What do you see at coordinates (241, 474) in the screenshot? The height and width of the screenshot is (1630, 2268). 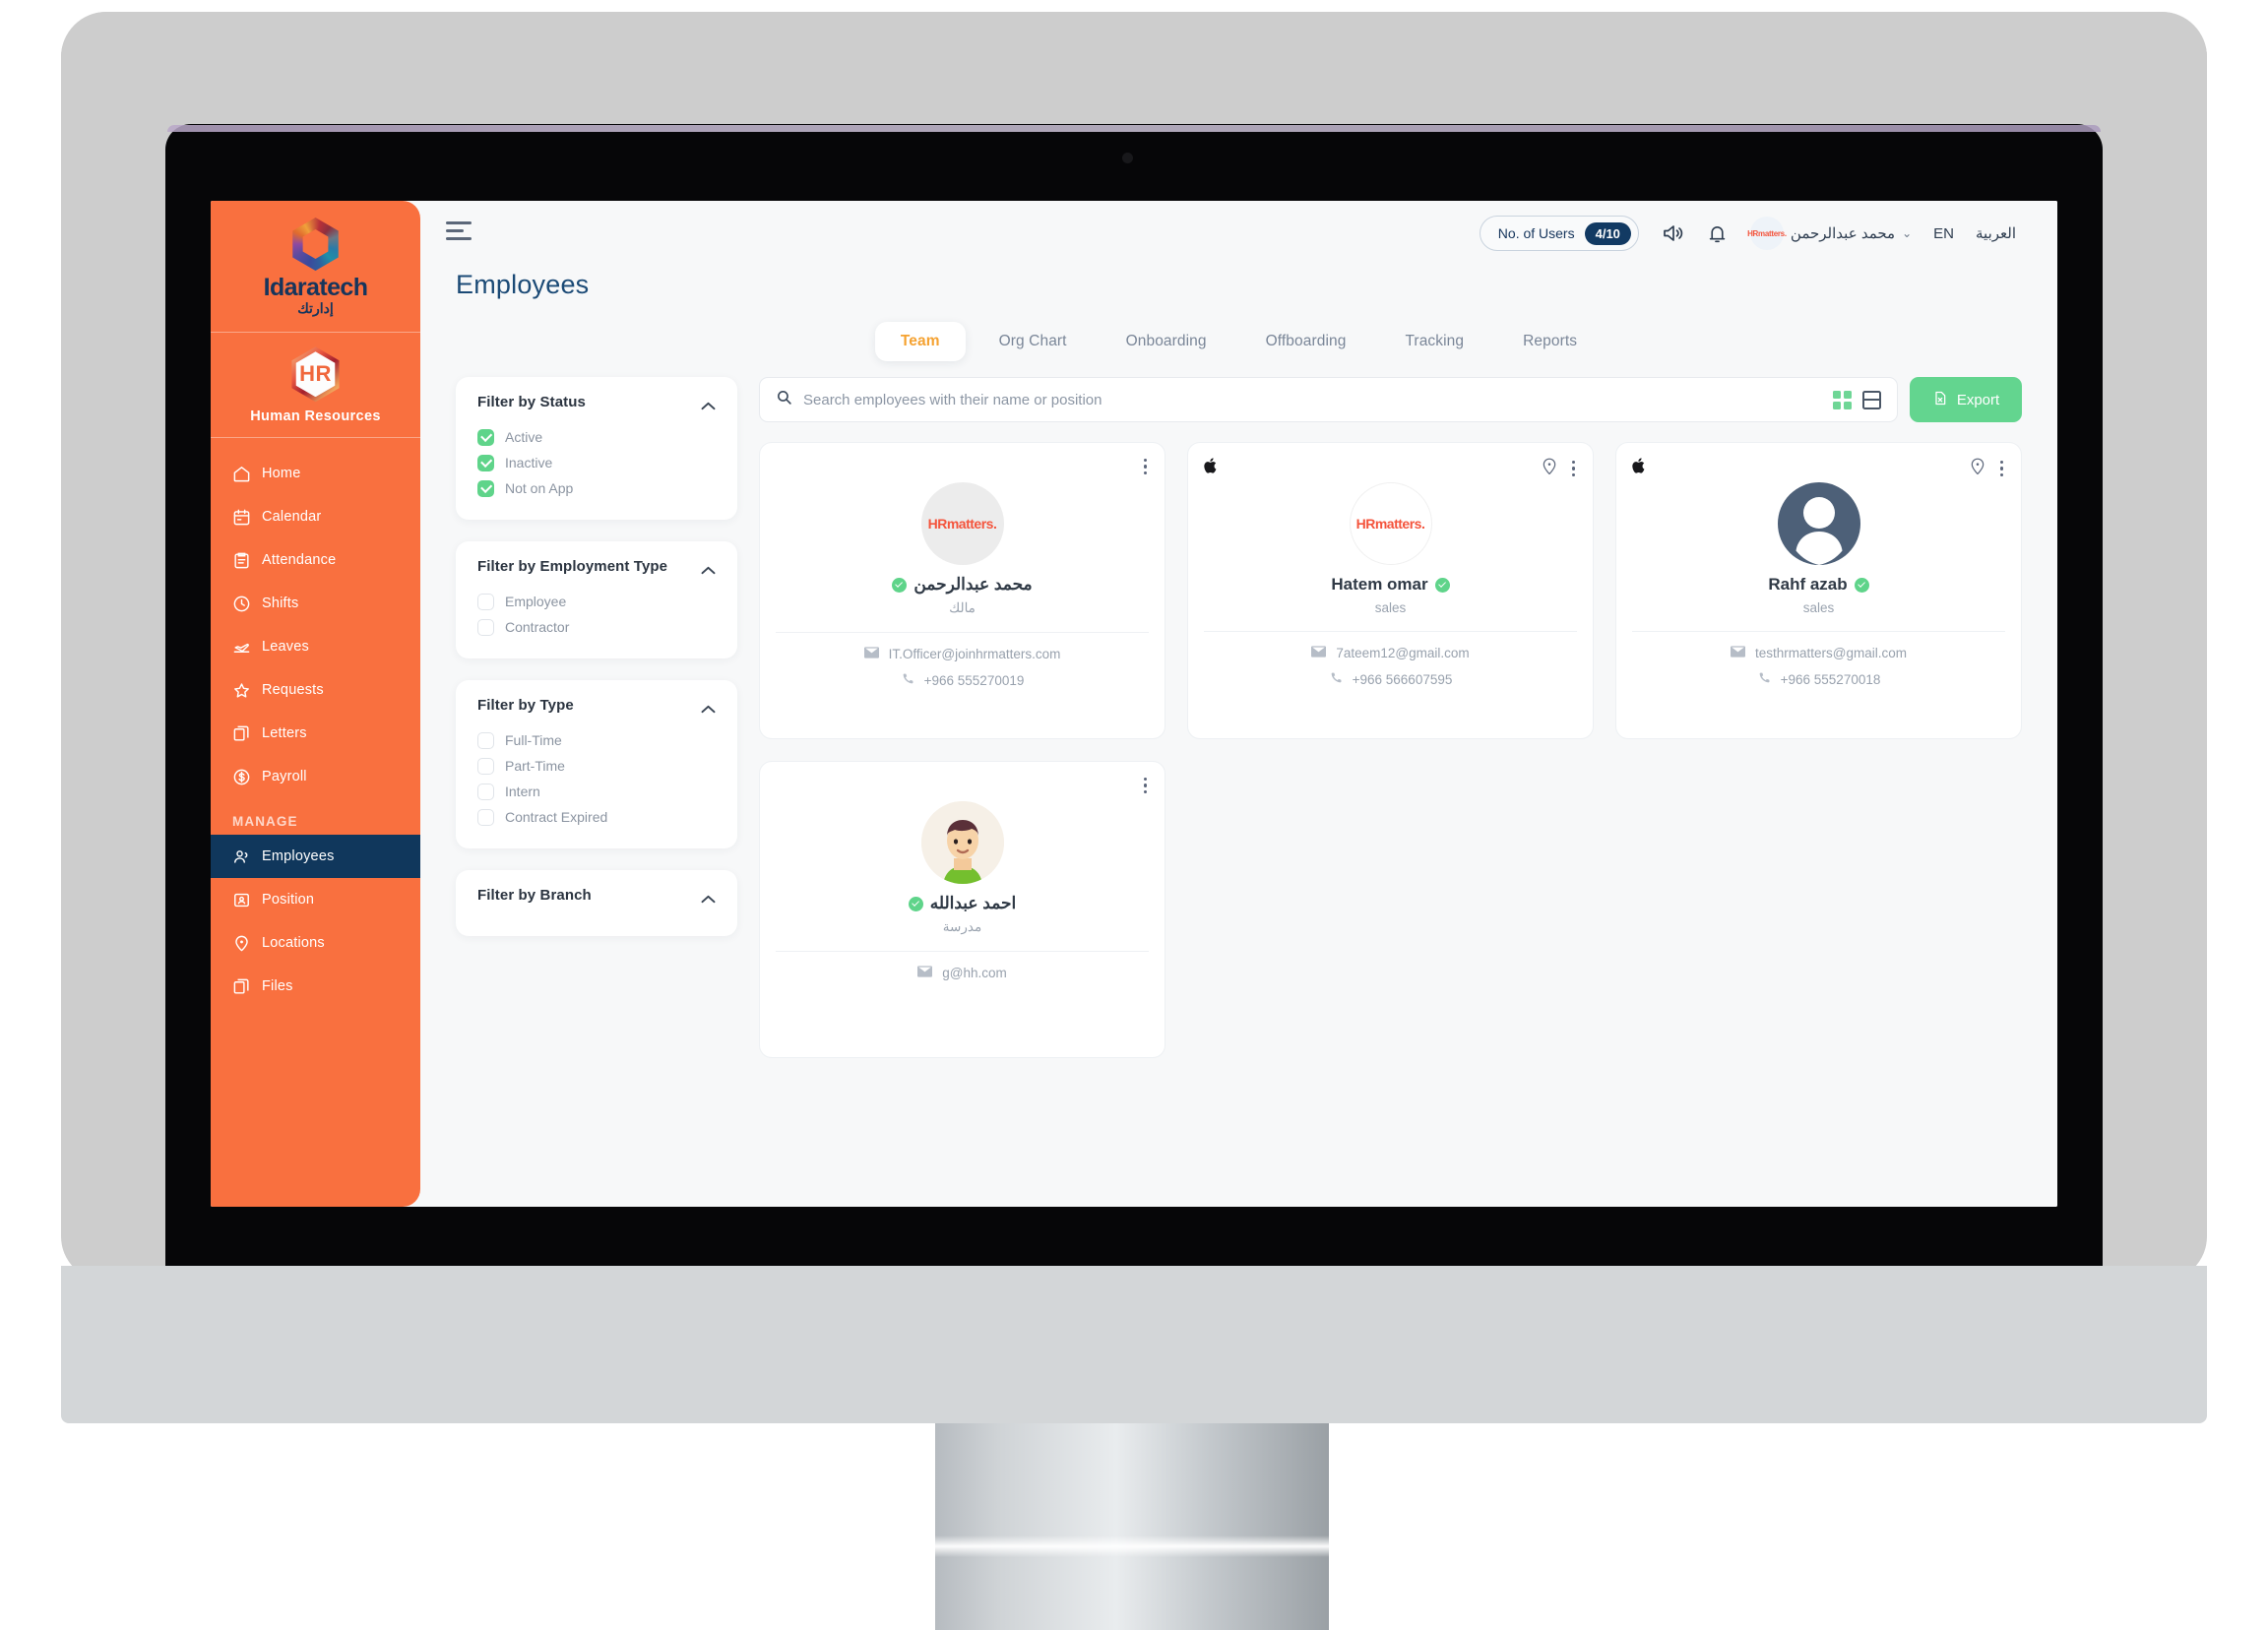 I see `home-icon` at bounding box center [241, 474].